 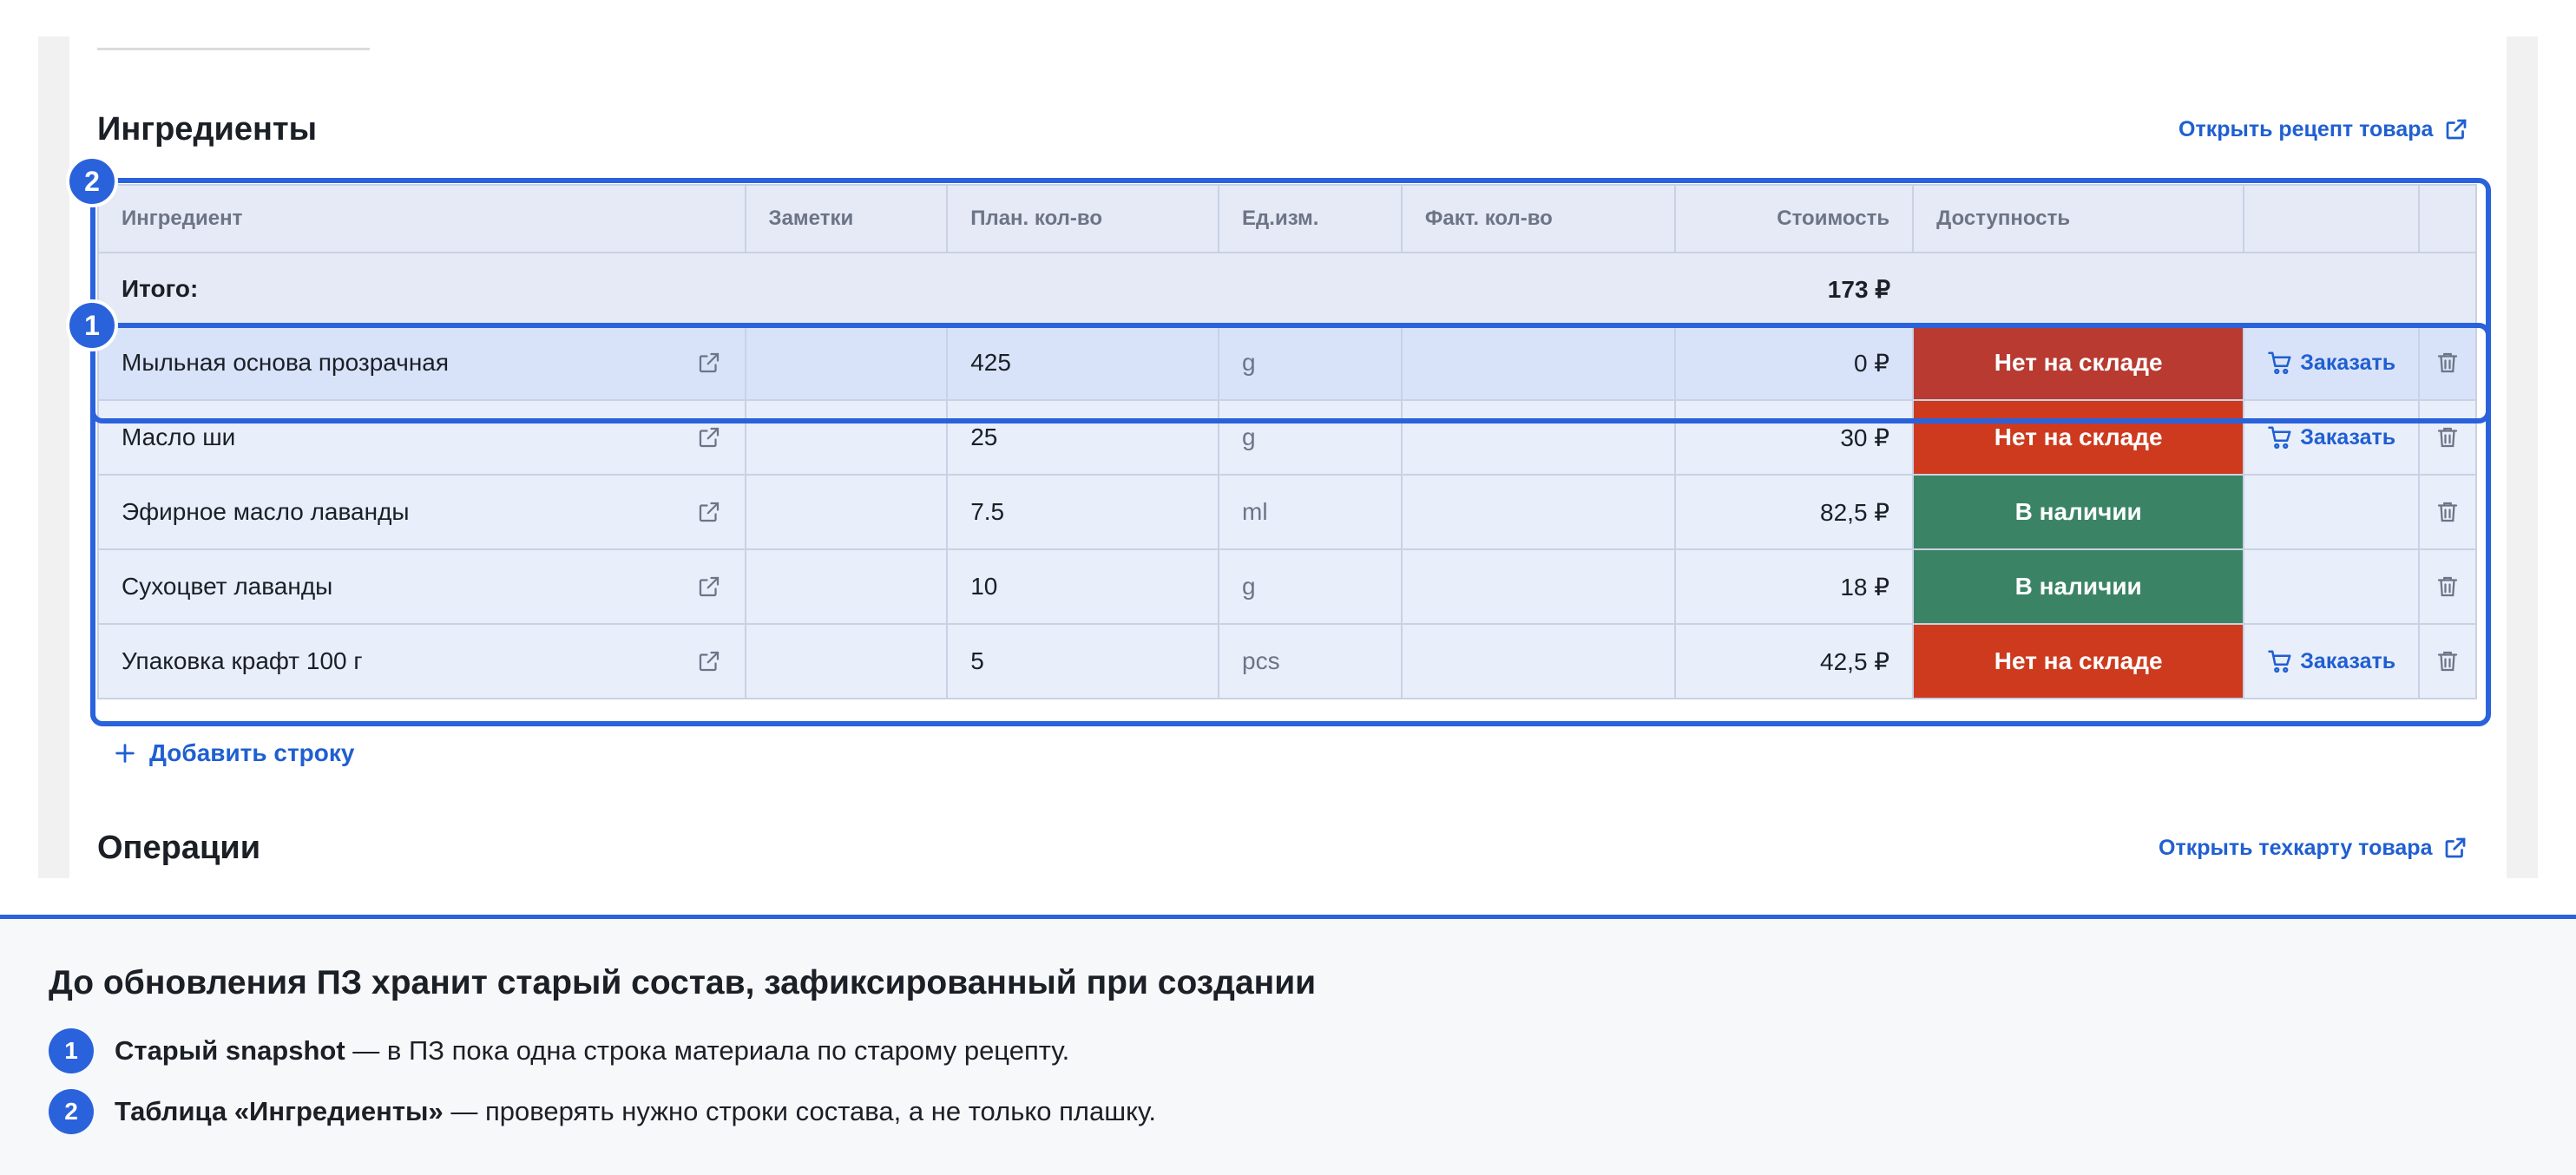 I want to click on note-number: 2, so click(x=72, y=1112).